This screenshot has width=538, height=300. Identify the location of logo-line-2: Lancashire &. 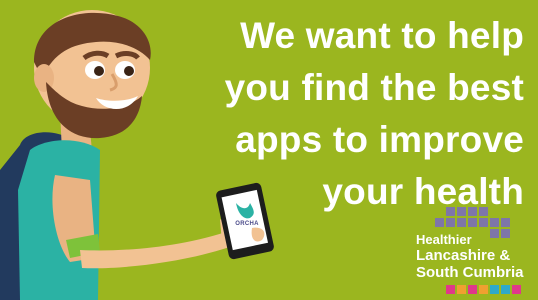
(463, 255).